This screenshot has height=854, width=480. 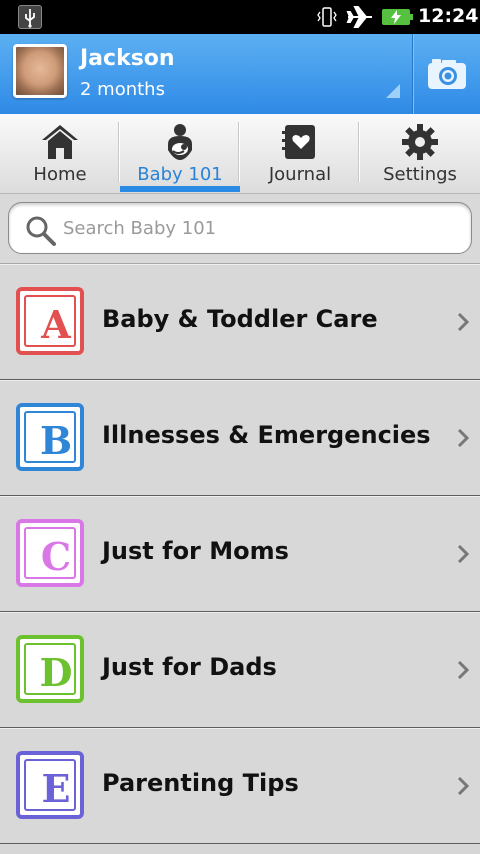 I want to click on block-letter: E, so click(x=56, y=788).